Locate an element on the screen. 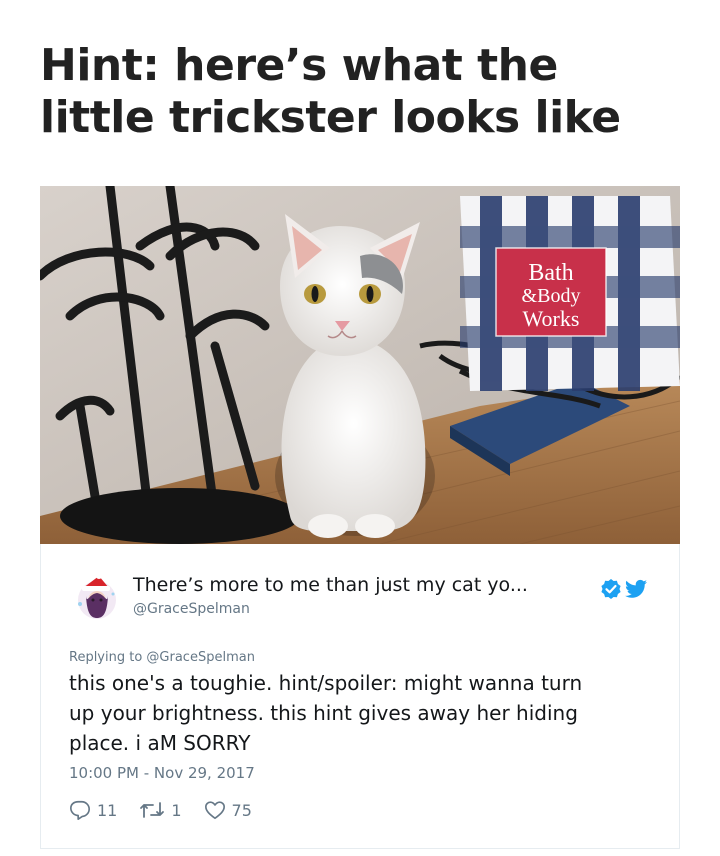  reply-button: 11 is located at coordinates (93, 810).